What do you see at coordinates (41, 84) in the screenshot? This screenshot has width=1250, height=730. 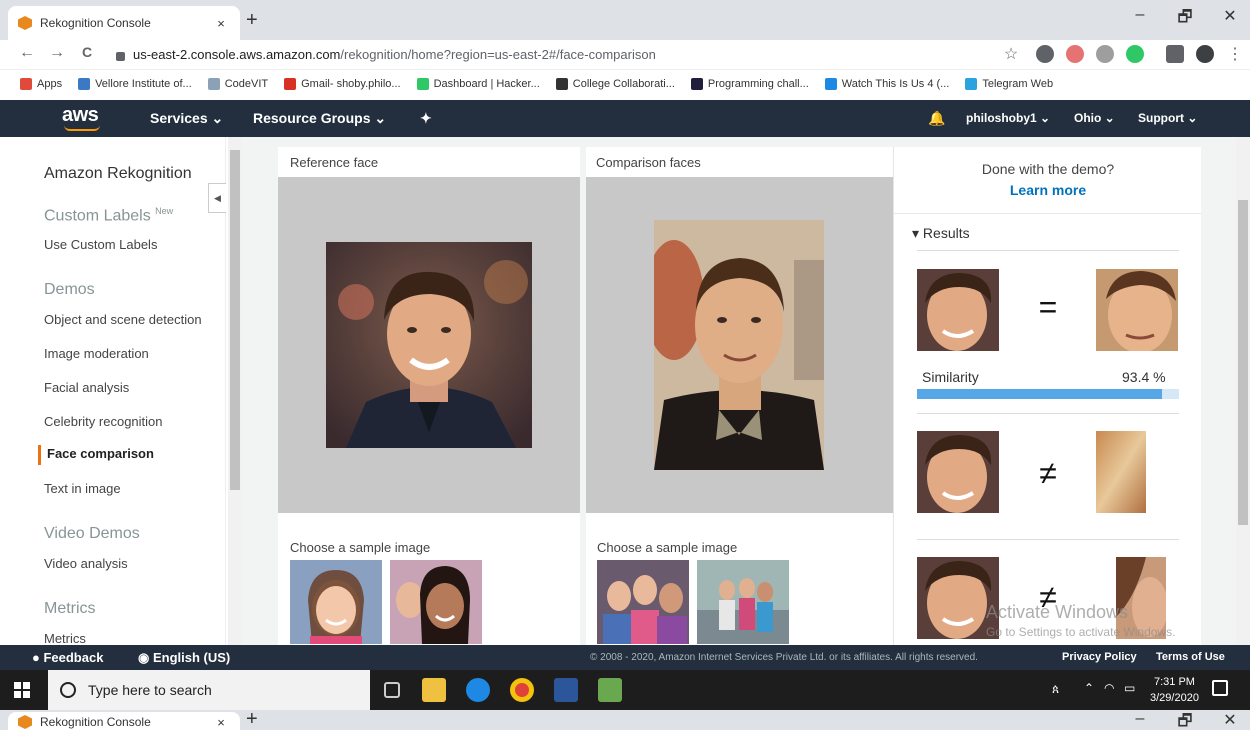 I see `bookmark-item: Apps` at bounding box center [41, 84].